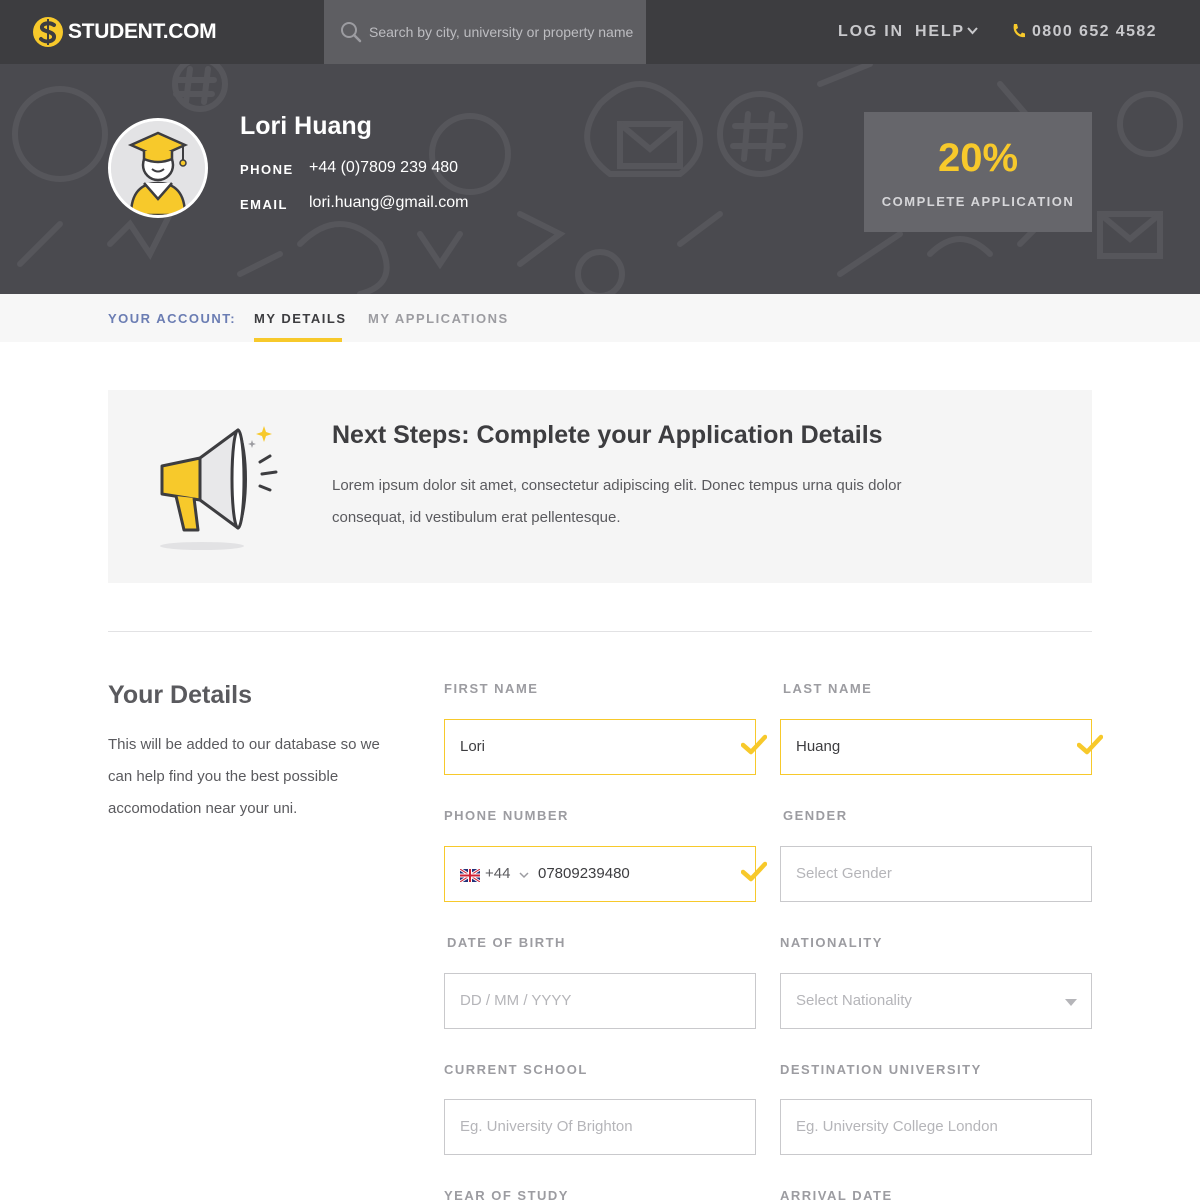  What do you see at coordinates (300, 318) in the screenshot?
I see `tab-my-details: MY DETAILS` at bounding box center [300, 318].